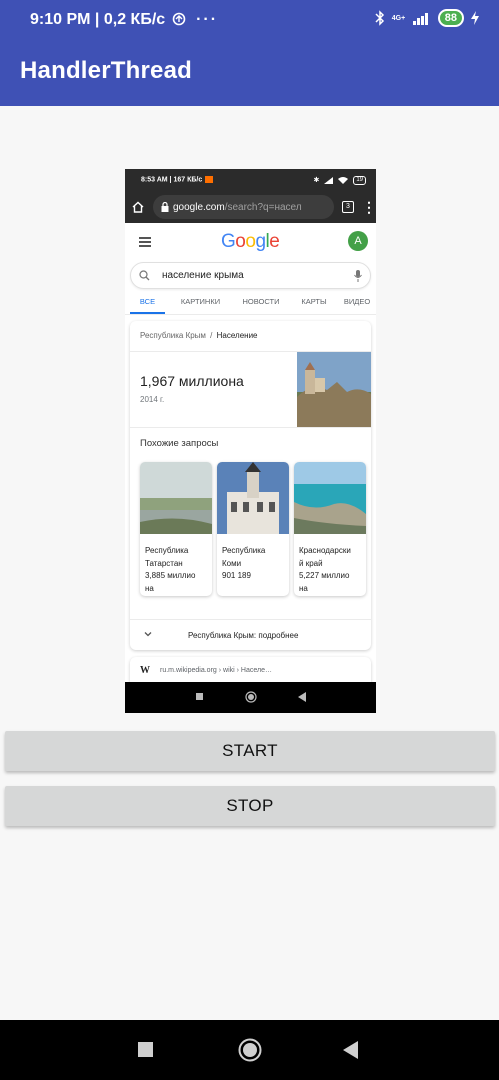 The width and height of the screenshot is (499, 1080). I want to click on preview-time: 8:53 AM, so click(154, 180).